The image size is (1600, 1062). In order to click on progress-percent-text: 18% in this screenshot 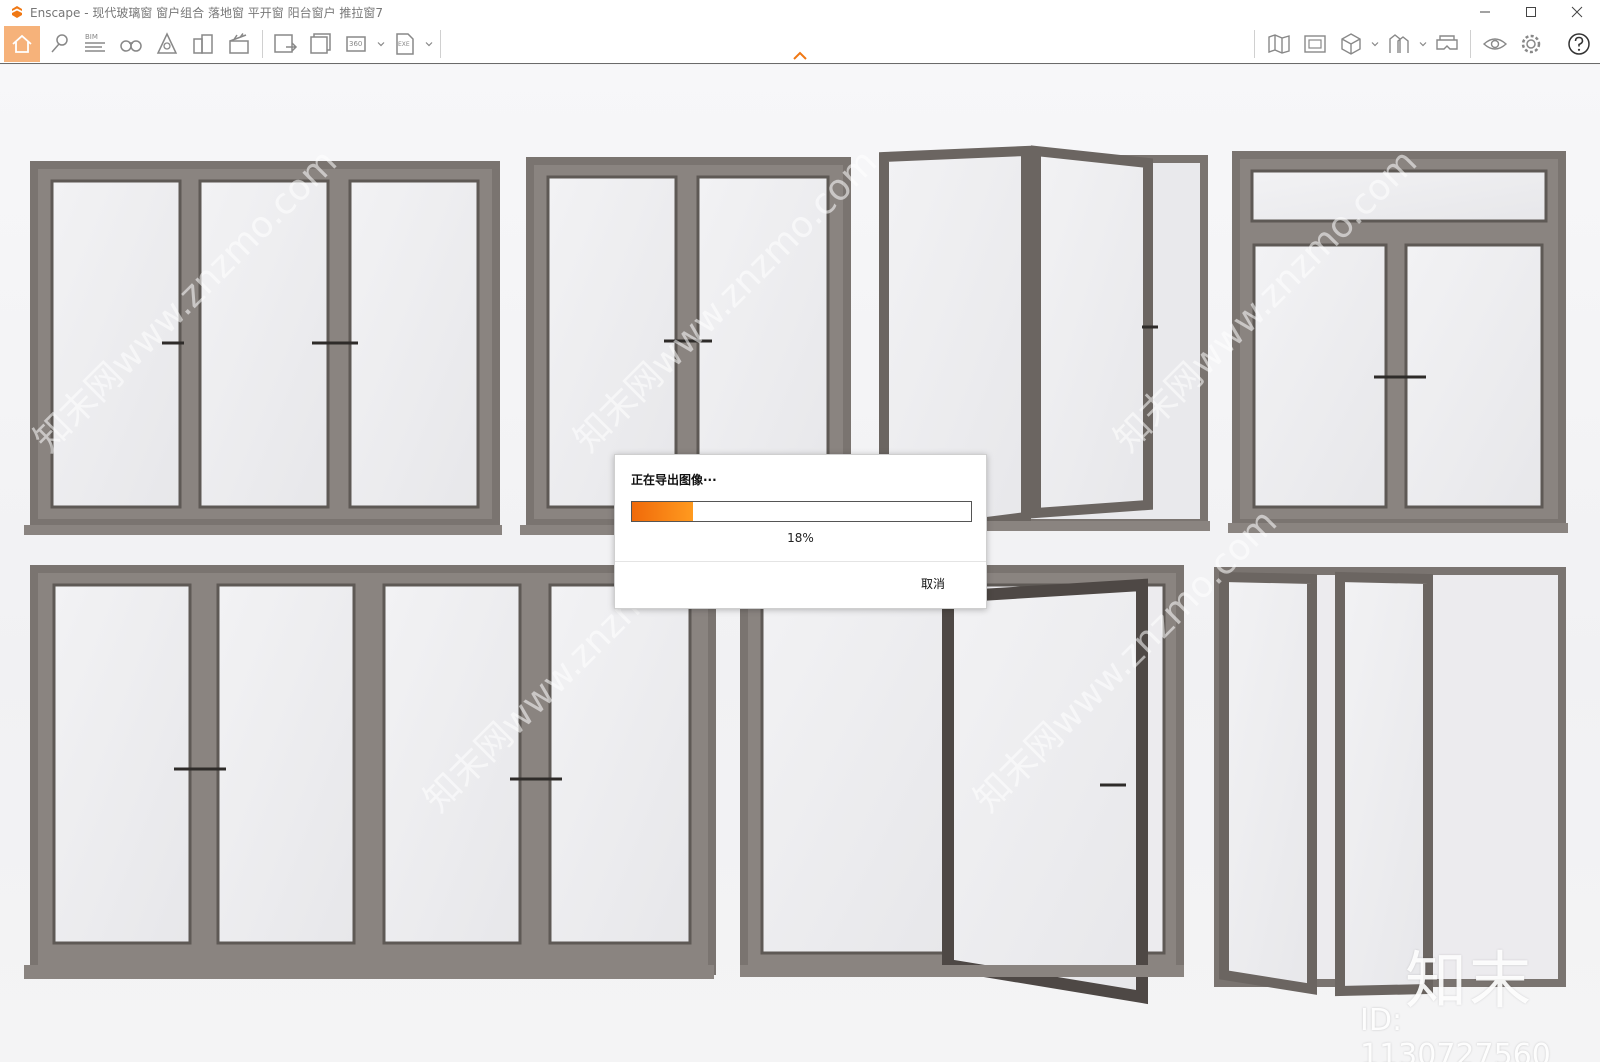, I will do `click(800, 538)`.